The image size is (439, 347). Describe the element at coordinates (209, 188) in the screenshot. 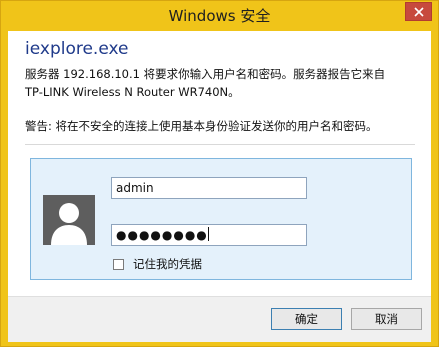

I see `username-field: admin` at that location.